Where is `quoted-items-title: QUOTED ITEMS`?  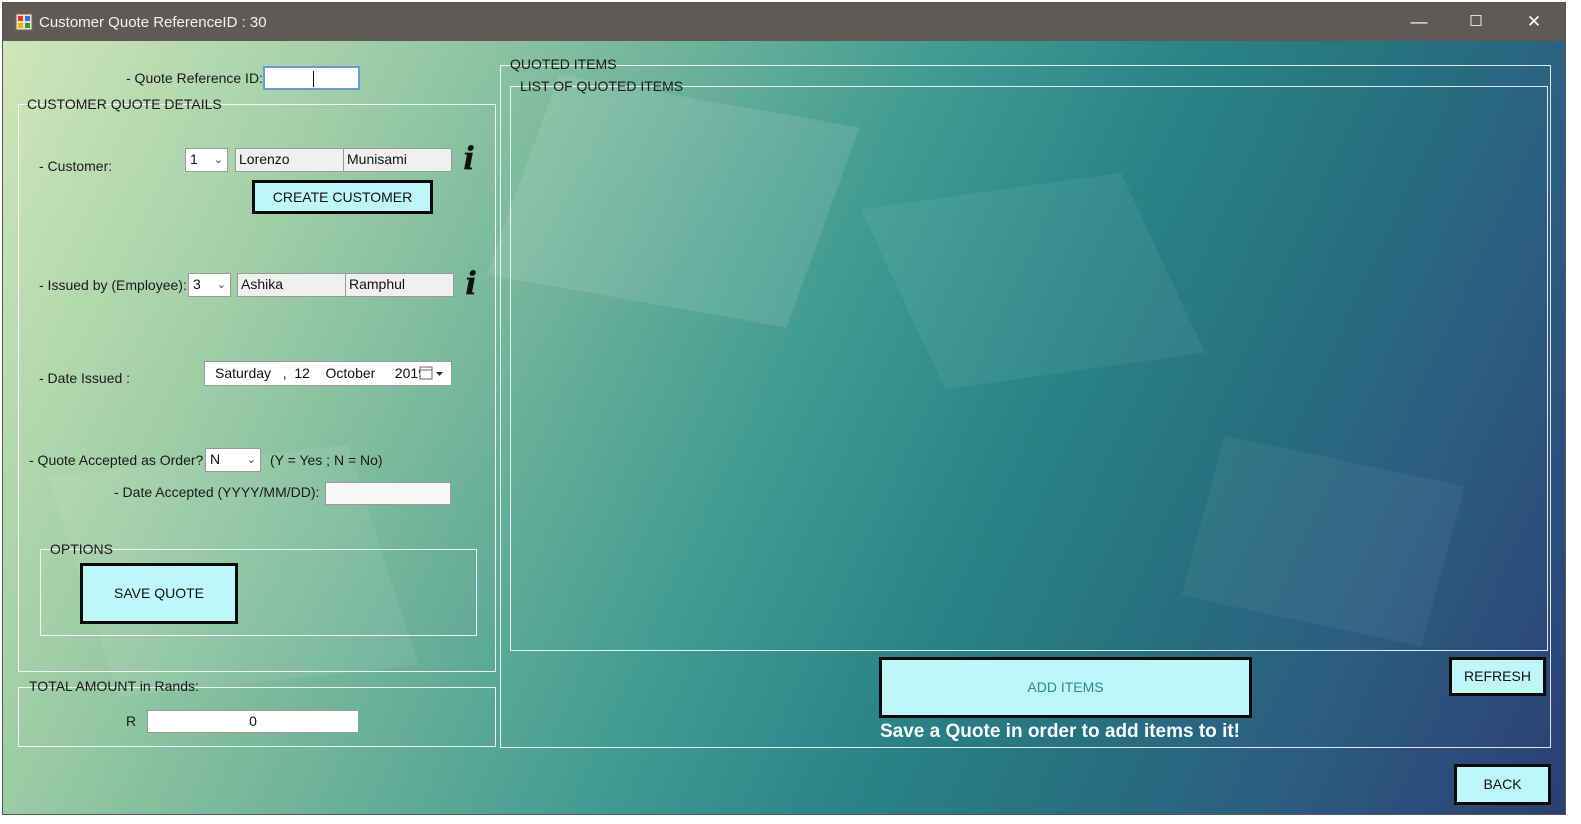 quoted-items-title: QUOTED ITEMS is located at coordinates (563, 64).